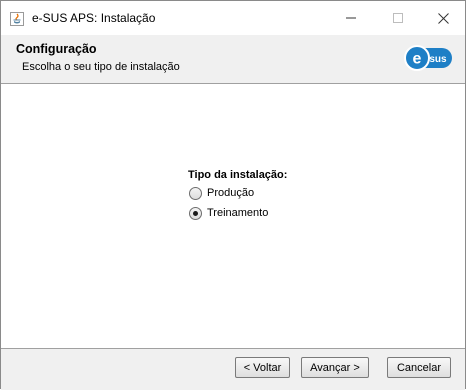 The width and height of the screenshot is (468, 391). What do you see at coordinates (419, 367) in the screenshot?
I see `cancel-button: Cancelar` at bounding box center [419, 367].